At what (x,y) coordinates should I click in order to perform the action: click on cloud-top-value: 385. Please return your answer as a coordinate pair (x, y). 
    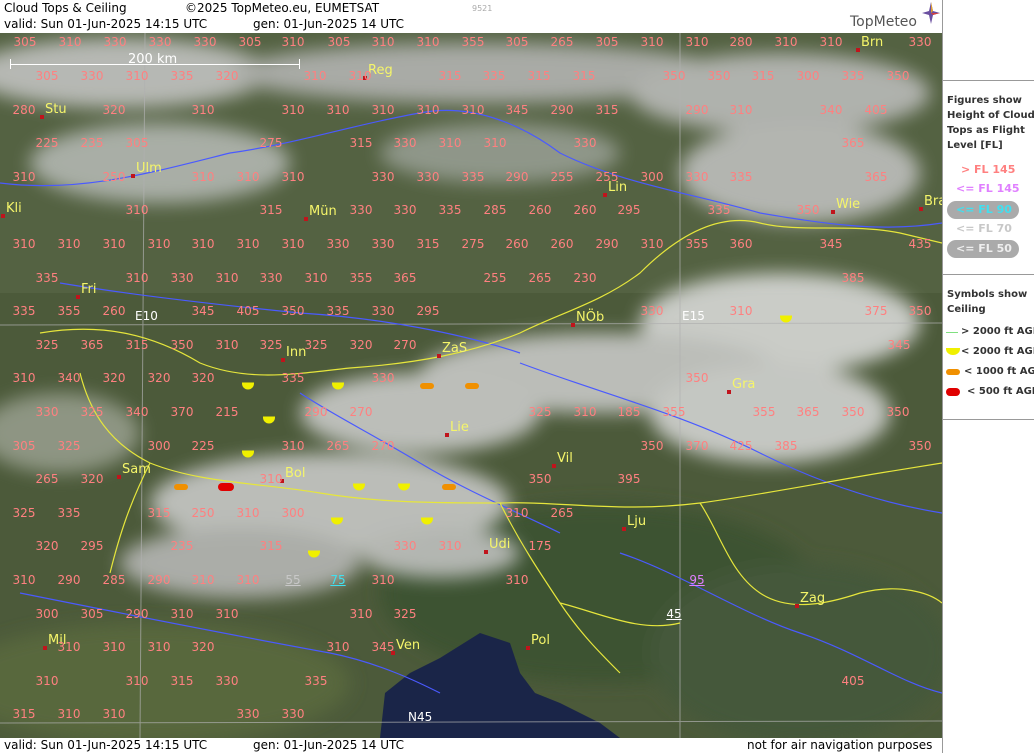
    Looking at the image, I should click on (853, 278).